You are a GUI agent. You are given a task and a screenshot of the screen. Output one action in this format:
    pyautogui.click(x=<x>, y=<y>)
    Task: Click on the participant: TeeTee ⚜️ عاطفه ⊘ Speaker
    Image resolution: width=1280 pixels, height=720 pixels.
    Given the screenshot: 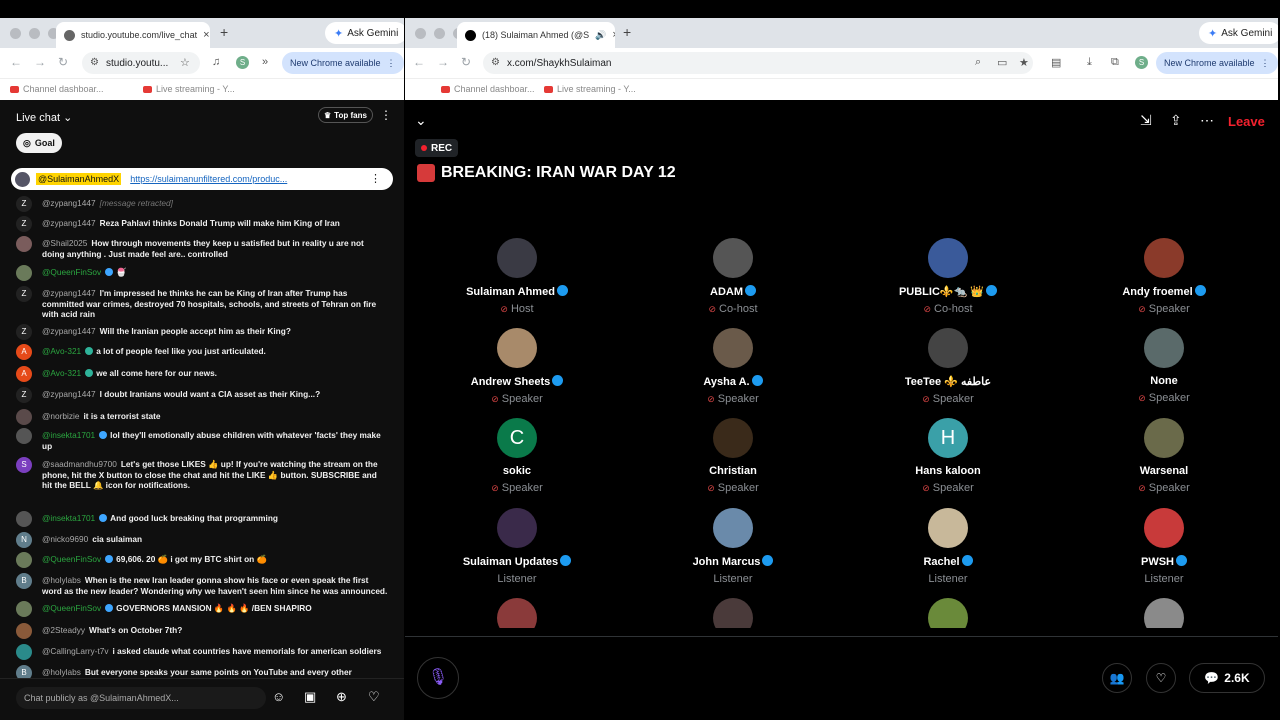 What is the action you would take?
    pyautogui.click(x=948, y=366)
    